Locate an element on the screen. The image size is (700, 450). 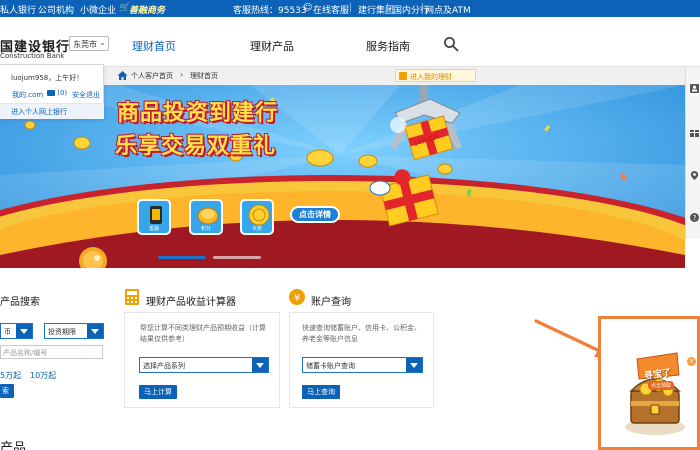
calculate-now-button: 马上计算 is located at coordinates (158, 392).